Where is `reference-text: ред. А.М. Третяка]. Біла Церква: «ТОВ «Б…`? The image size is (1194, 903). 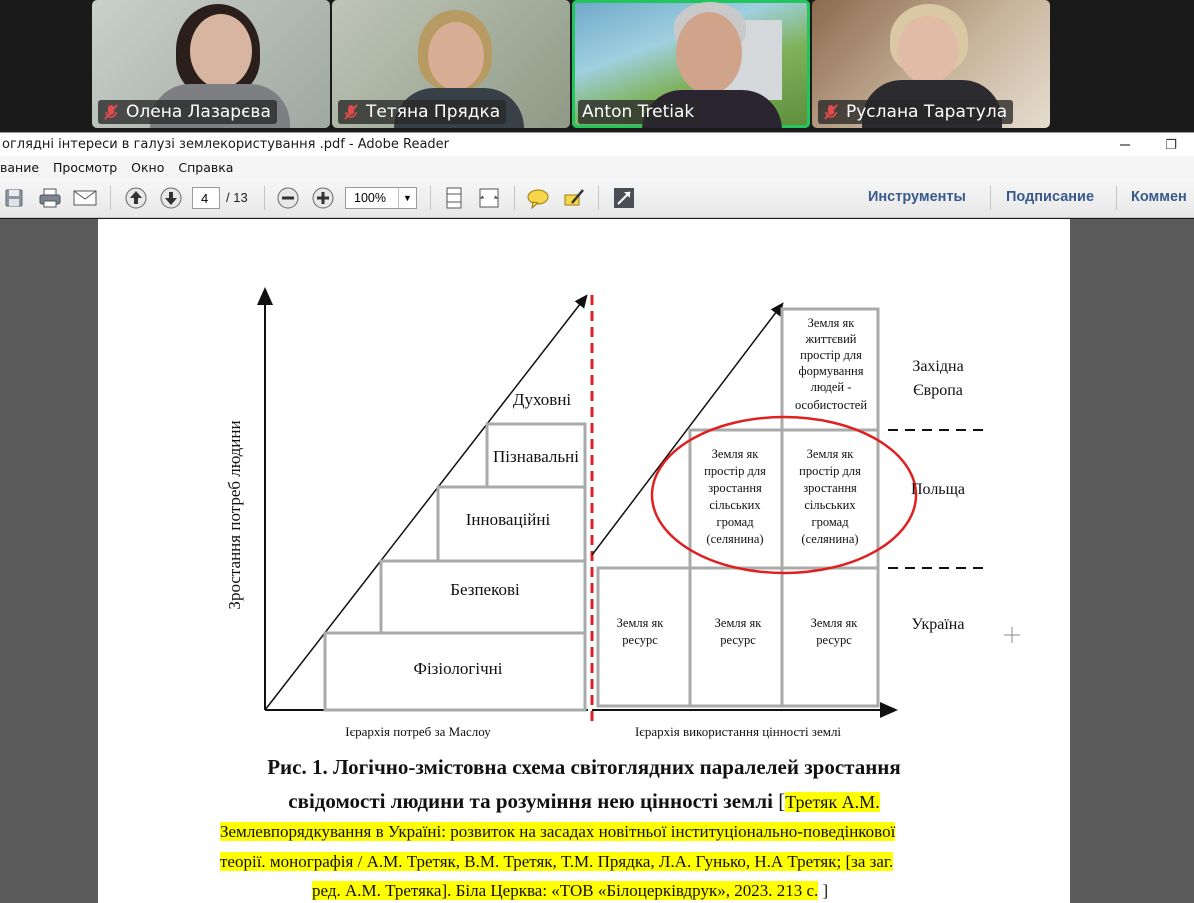 reference-text: ред. А.М. Третяка]. Біла Церква: «ТОВ «Б… is located at coordinates (565, 890).